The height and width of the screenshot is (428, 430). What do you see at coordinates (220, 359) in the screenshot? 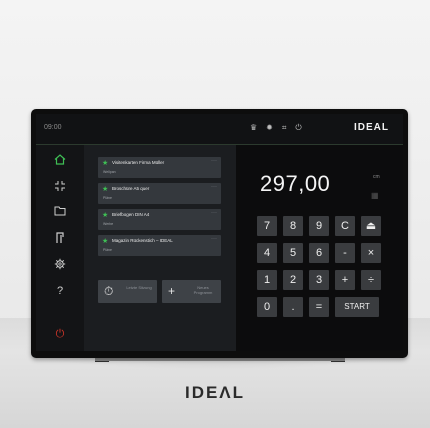
I see `stand-bar` at bounding box center [220, 359].